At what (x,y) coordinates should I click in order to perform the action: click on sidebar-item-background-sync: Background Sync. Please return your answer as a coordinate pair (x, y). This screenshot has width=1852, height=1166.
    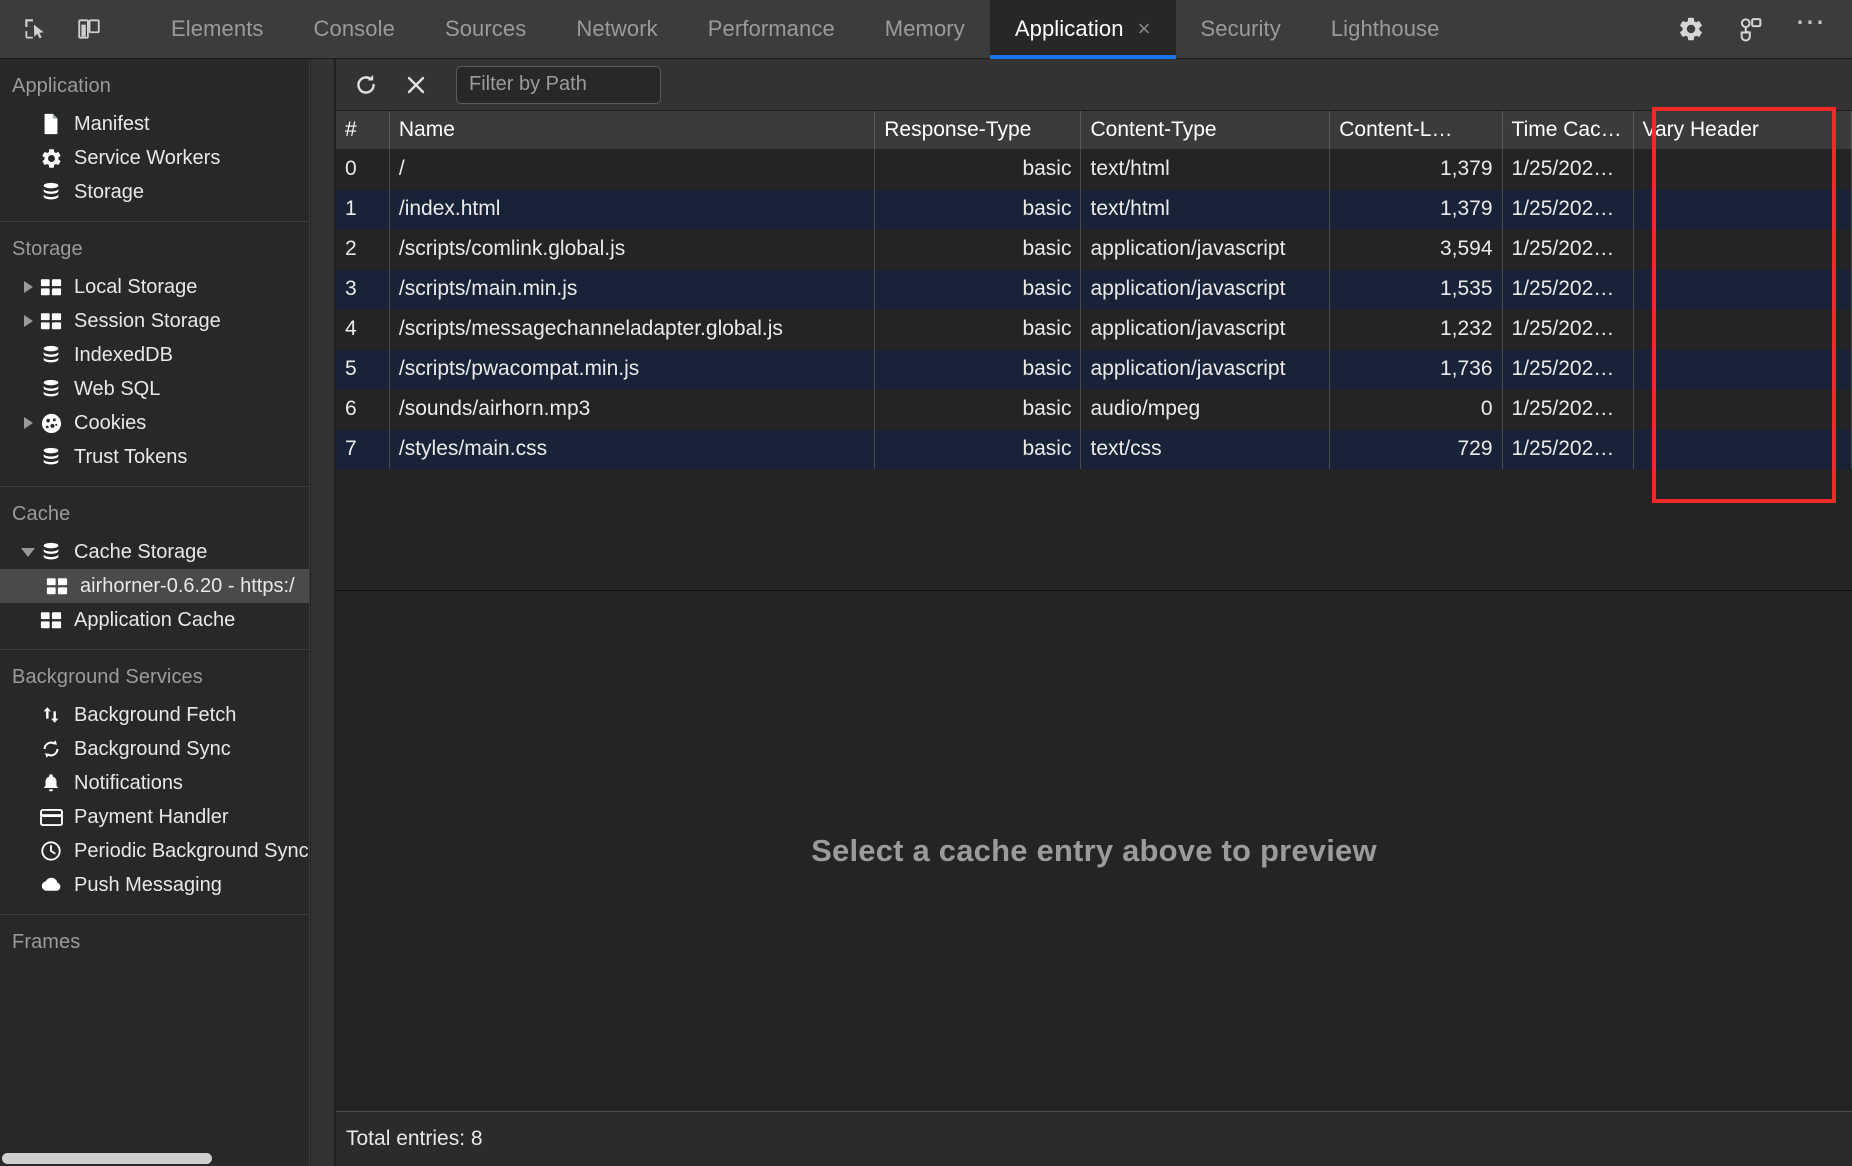
    Looking at the image, I should click on (154, 749).